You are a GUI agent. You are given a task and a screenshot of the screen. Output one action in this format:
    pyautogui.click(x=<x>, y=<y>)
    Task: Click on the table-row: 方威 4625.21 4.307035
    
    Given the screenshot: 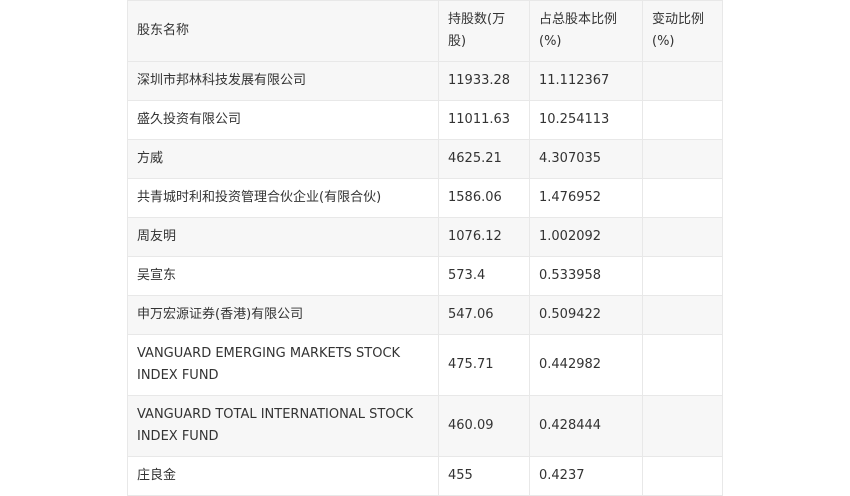 What is the action you would take?
    pyautogui.click(x=425, y=159)
    